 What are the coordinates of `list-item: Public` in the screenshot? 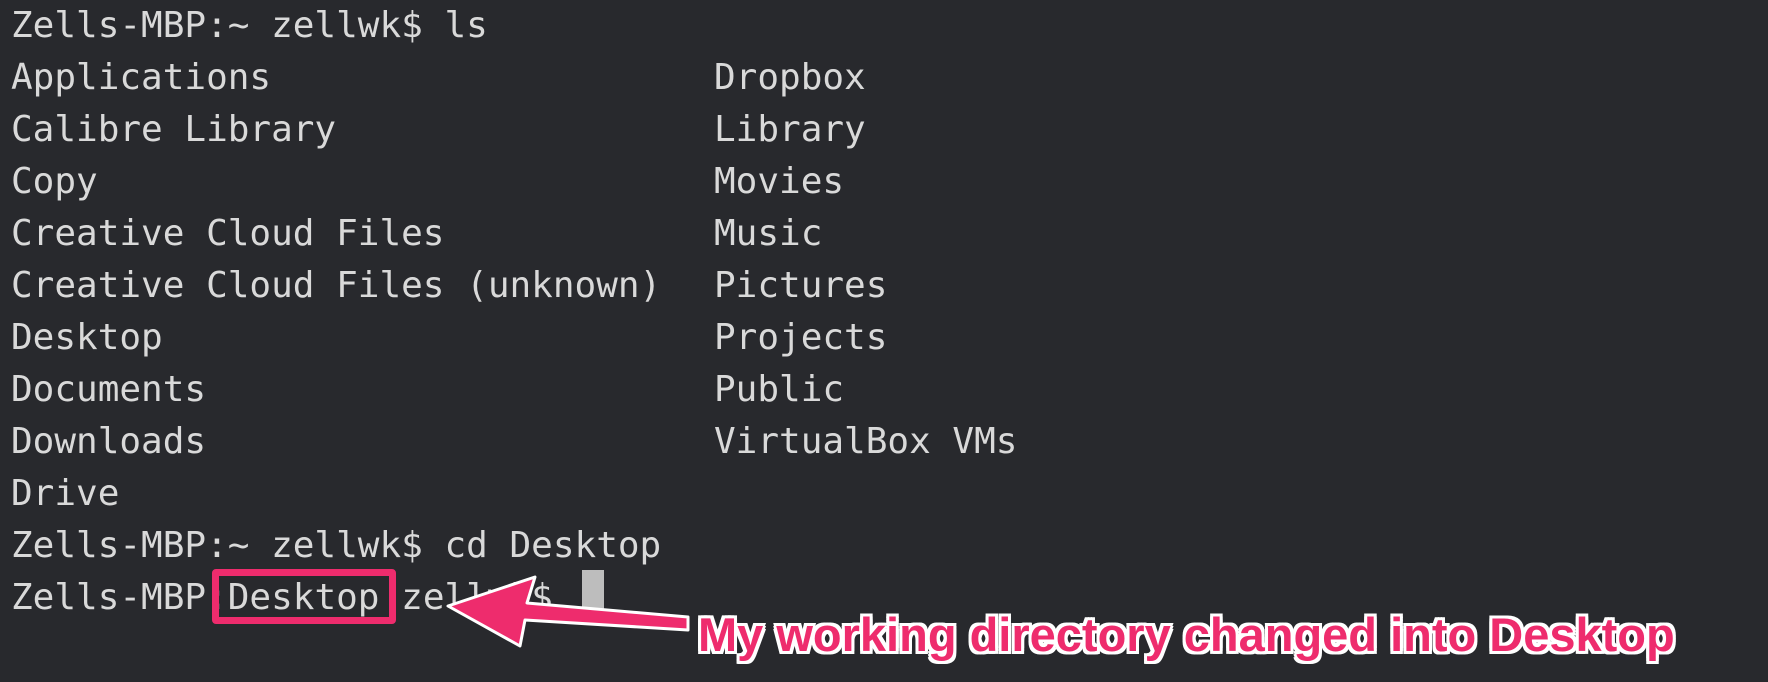 It's located at (779, 389).